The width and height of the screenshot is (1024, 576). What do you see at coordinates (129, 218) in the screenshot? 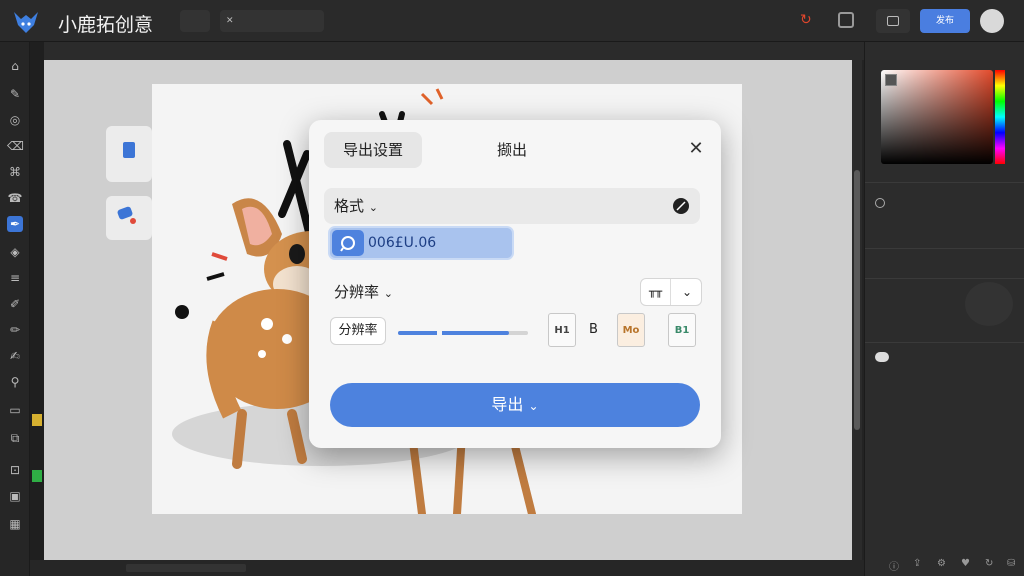
I see `shapes-card` at bounding box center [129, 218].